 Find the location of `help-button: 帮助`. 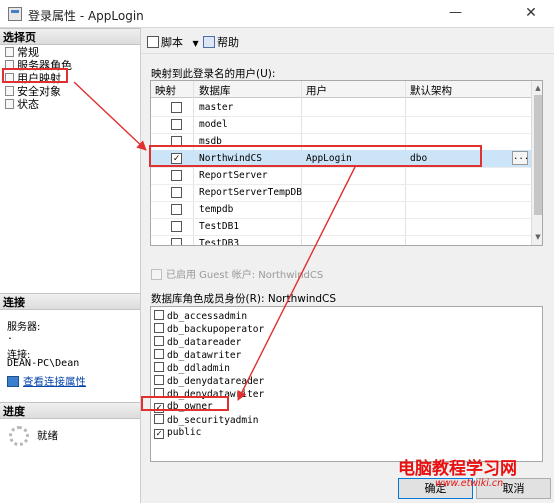

help-button: 帮助 is located at coordinates (221, 42).